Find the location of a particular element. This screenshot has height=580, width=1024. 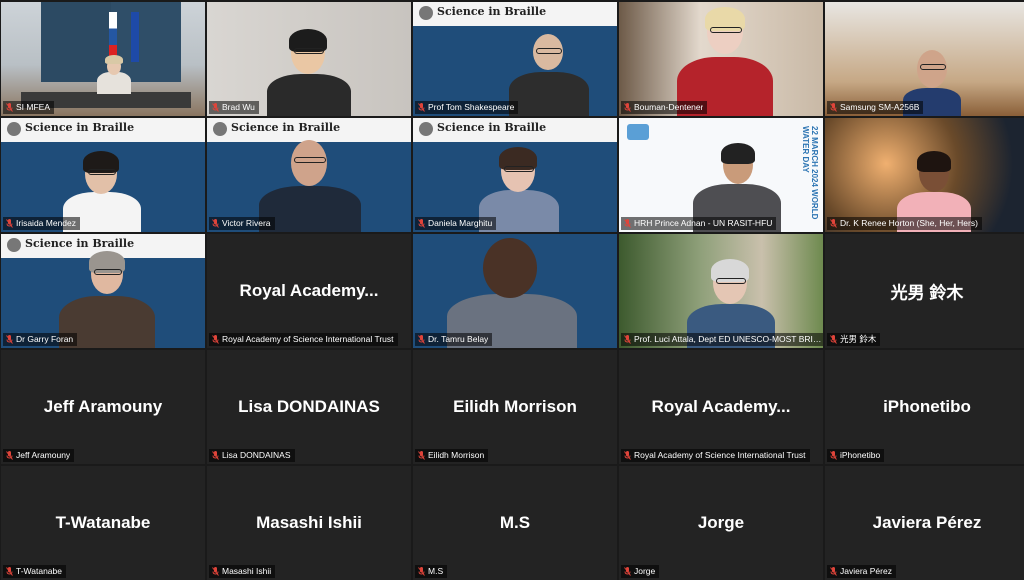

participant-tile: Samsung SM-A256B is located at coordinates (924, 59).